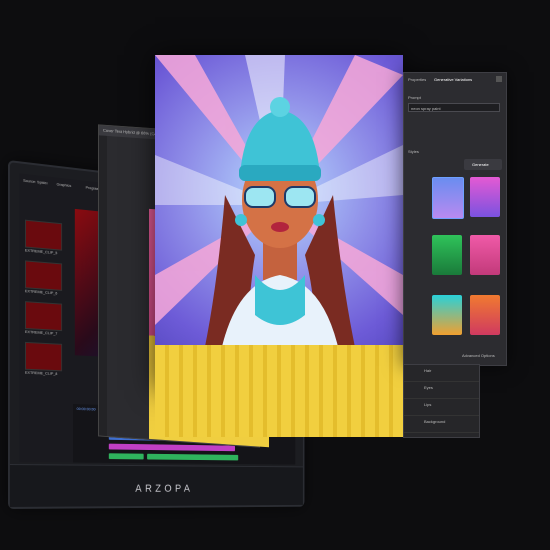  Describe the element at coordinates (454, 107) in the screenshot. I see `prompt-input: neon spray paint` at that location.